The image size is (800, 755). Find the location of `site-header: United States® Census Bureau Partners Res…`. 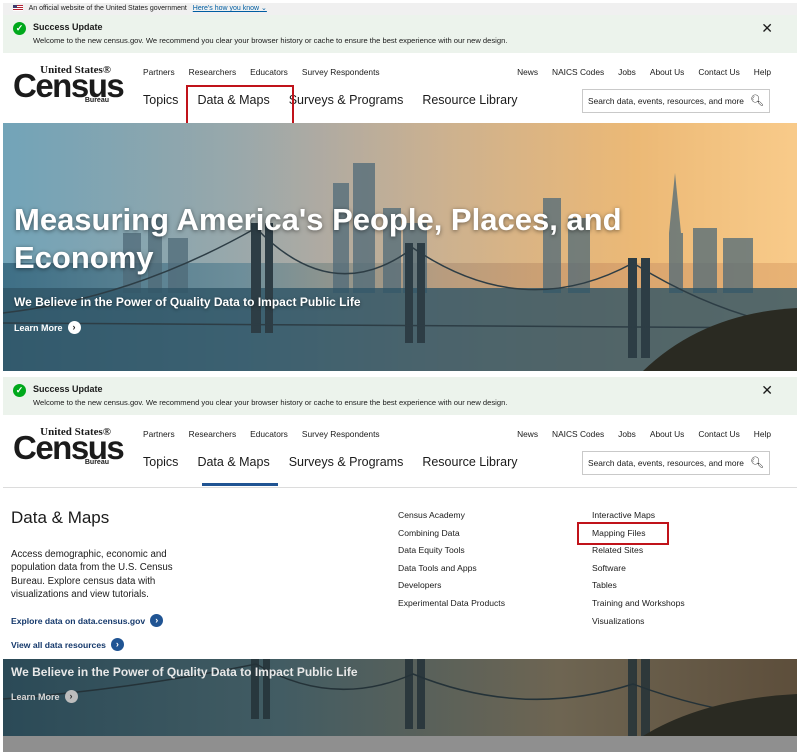

site-header: United States® Census Bureau Partners Res… is located at coordinates (400, 90).